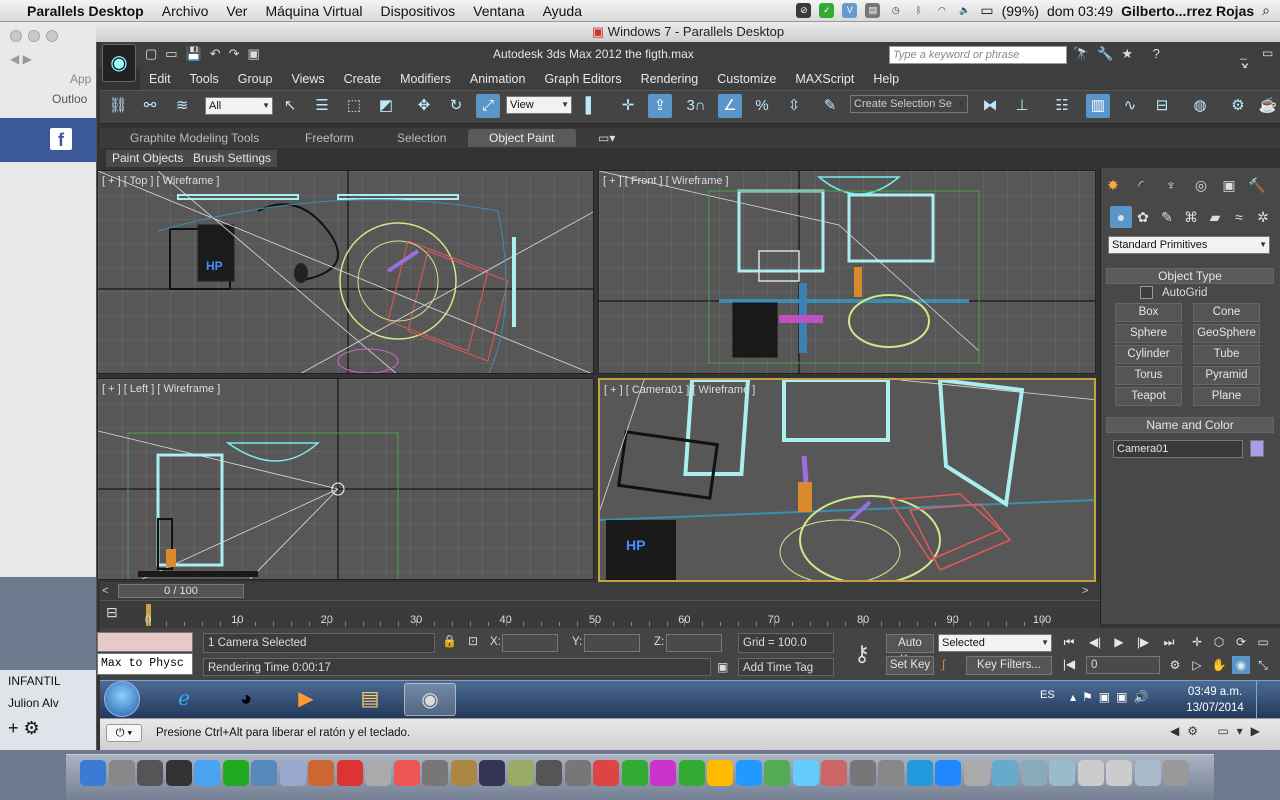 This screenshot has height=800, width=1280. Describe the element at coordinates (232, 158) in the screenshot. I see `brush-settings-button: Brush Settings` at that location.